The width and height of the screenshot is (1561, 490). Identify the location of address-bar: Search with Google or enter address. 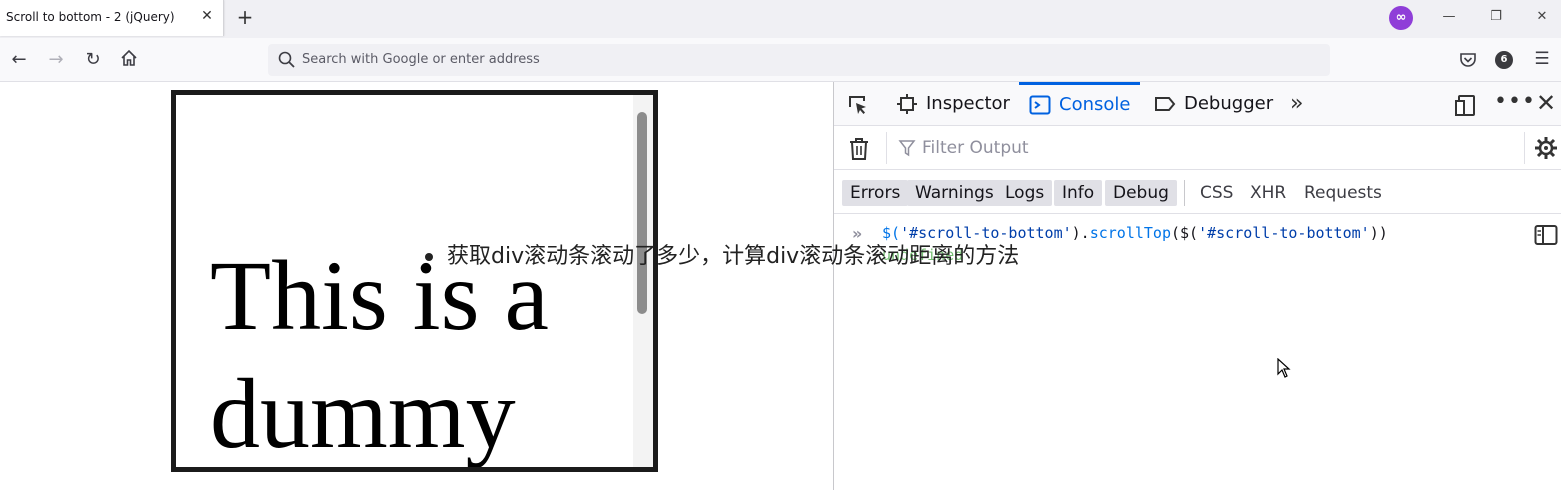
(799, 60).